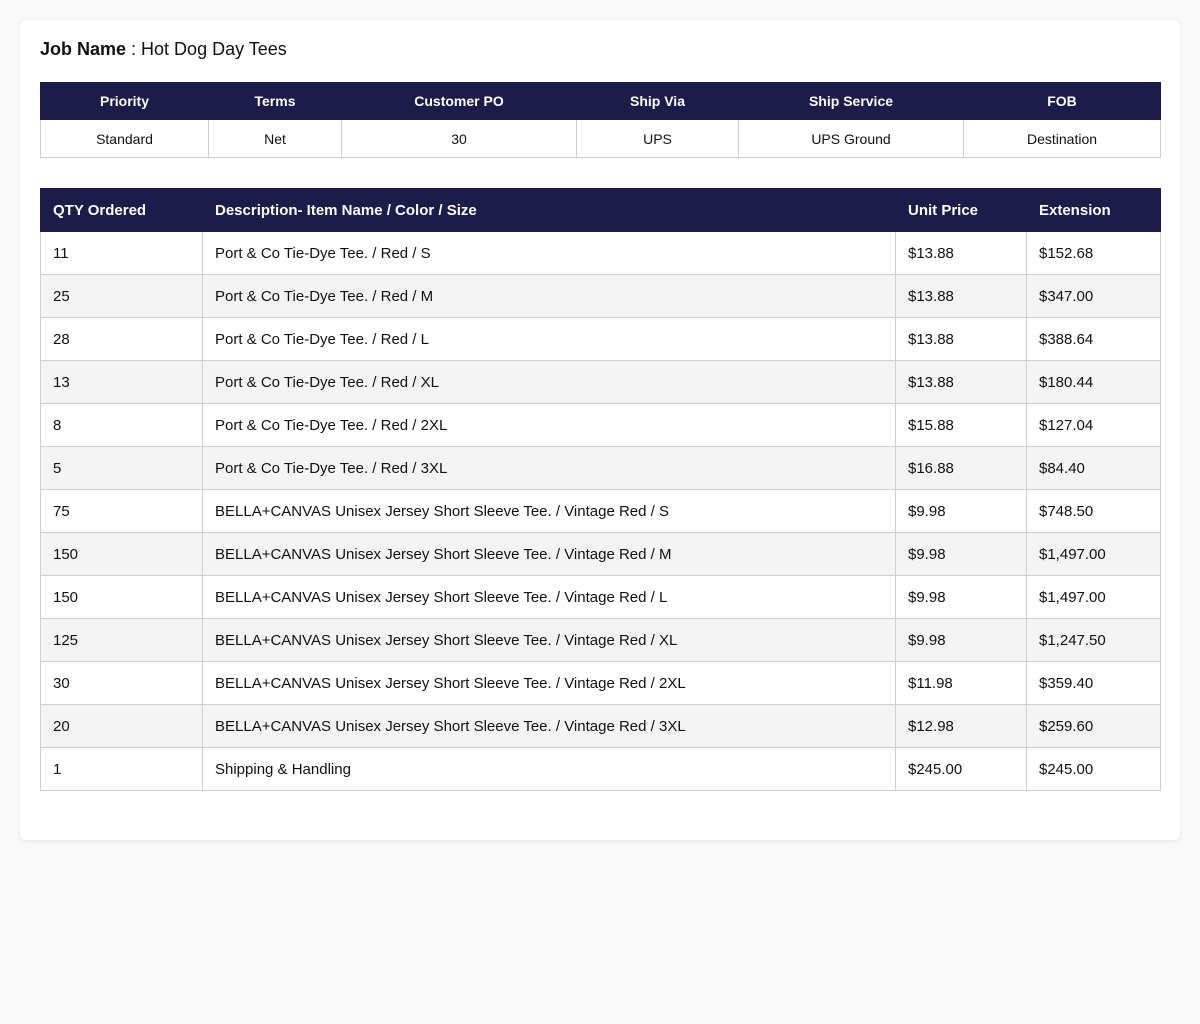 Image resolution: width=1200 pixels, height=1024 pixels. Describe the element at coordinates (459, 101) in the screenshot. I see `info-header-customer-po: Customer PO` at that location.